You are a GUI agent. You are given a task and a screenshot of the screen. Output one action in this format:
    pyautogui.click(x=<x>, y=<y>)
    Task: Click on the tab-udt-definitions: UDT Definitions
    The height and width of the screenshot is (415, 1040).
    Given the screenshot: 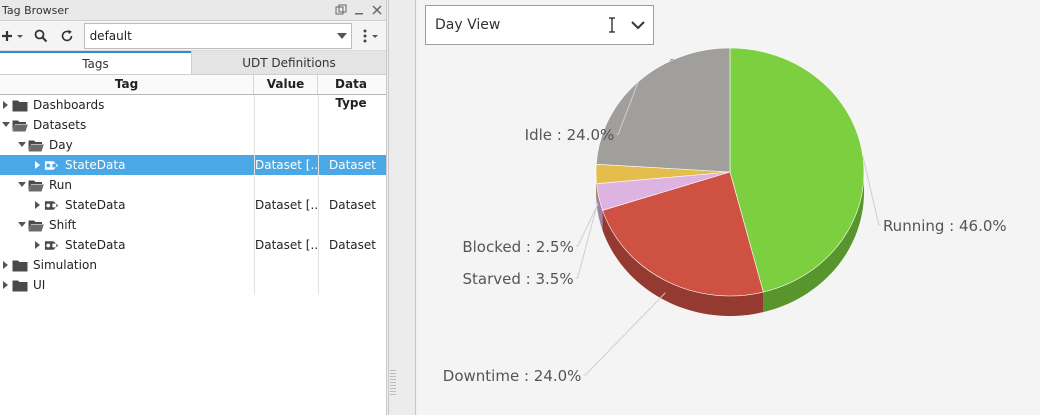 What is the action you would take?
    pyautogui.click(x=288, y=62)
    